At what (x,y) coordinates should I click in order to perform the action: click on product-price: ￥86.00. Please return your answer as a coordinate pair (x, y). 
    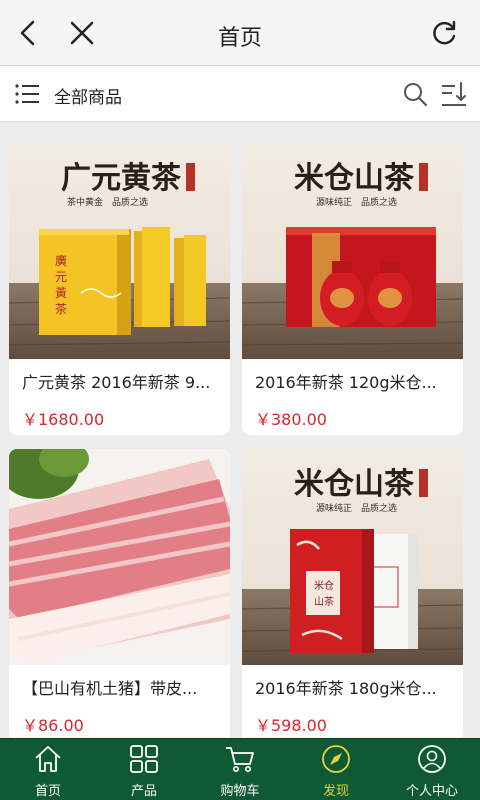
    Looking at the image, I should click on (53, 725).